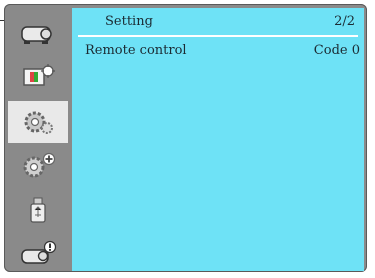  What do you see at coordinates (136, 50) in the screenshot?
I see `row-label: Remote control` at bounding box center [136, 50].